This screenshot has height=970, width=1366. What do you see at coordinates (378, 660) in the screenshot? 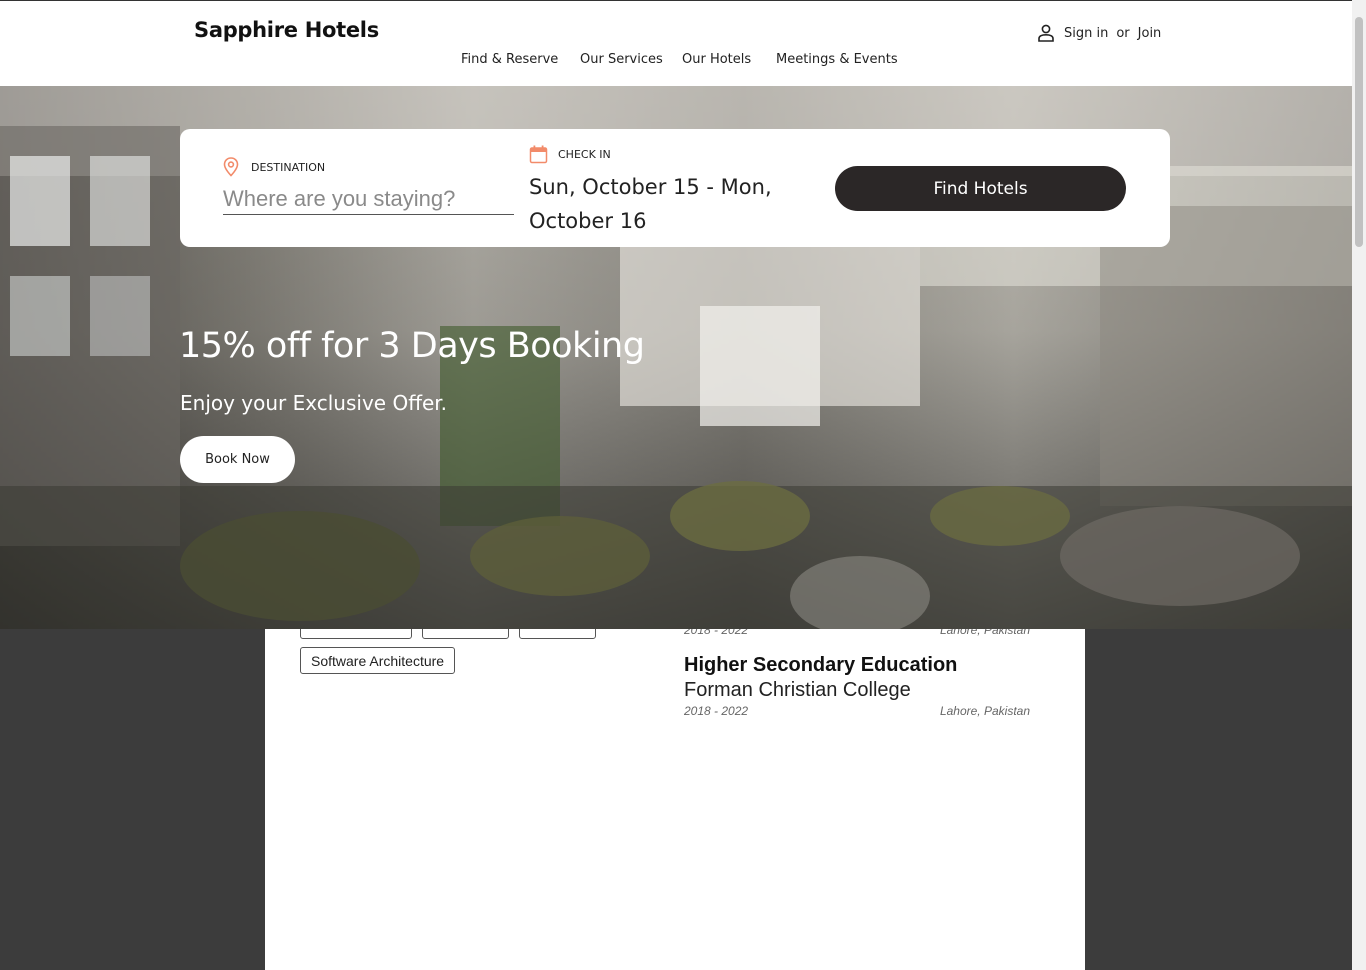
I see `skill-tag-software-architecture: Software Architecture` at bounding box center [378, 660].